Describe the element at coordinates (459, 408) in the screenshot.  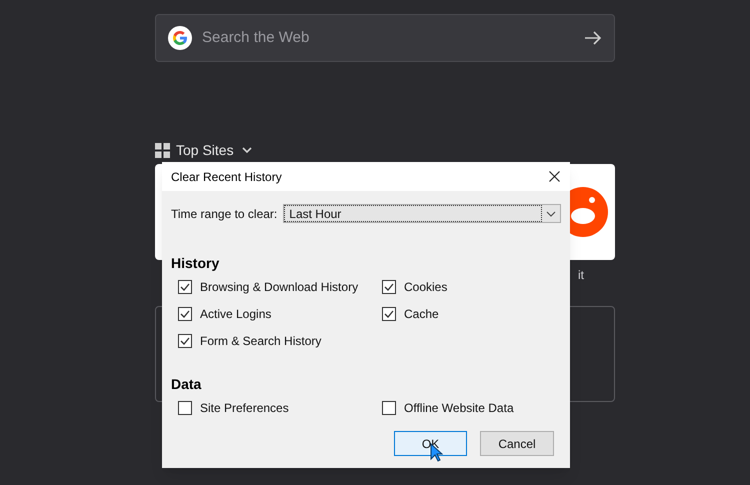
I see `checkbox-label: Offline Website Data` at that location.